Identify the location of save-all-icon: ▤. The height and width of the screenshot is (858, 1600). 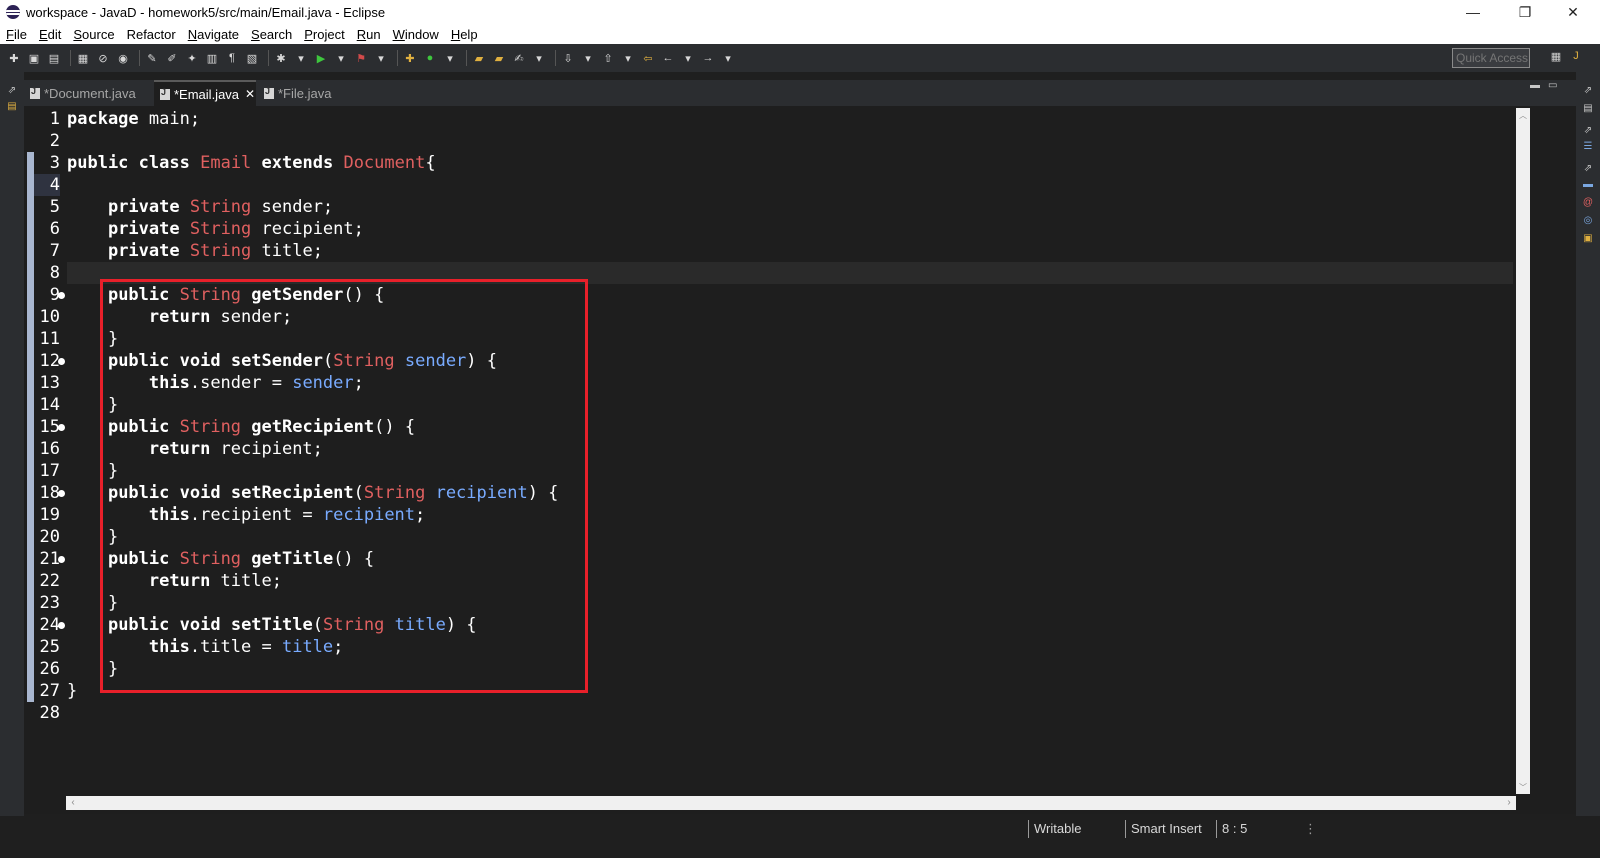
(54, 58).